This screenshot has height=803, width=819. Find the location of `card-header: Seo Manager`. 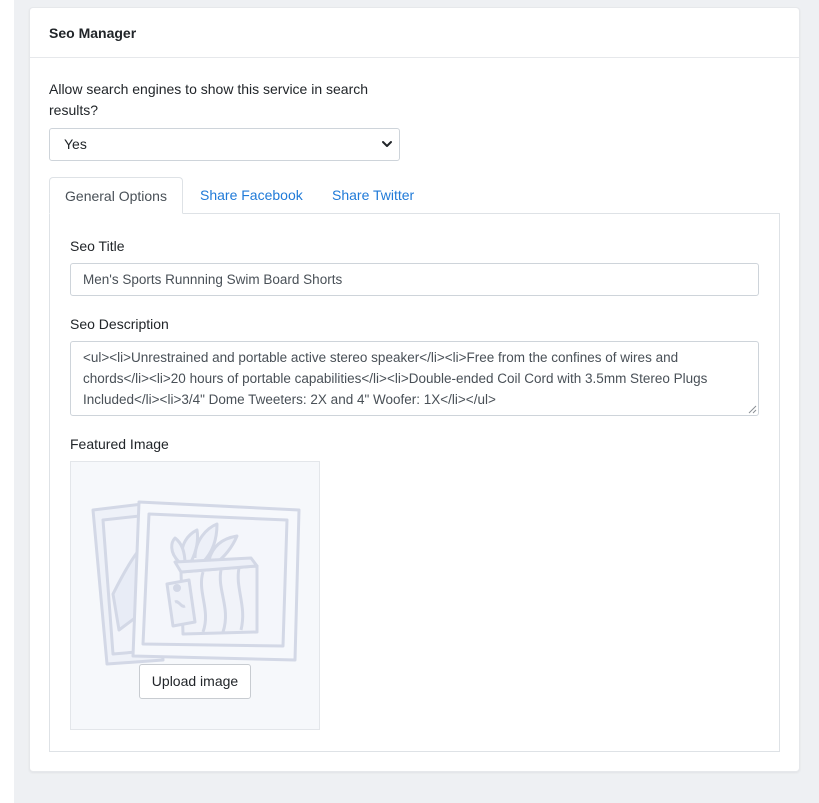

card-header: Seo Manager is located at coordinates (414, 33).